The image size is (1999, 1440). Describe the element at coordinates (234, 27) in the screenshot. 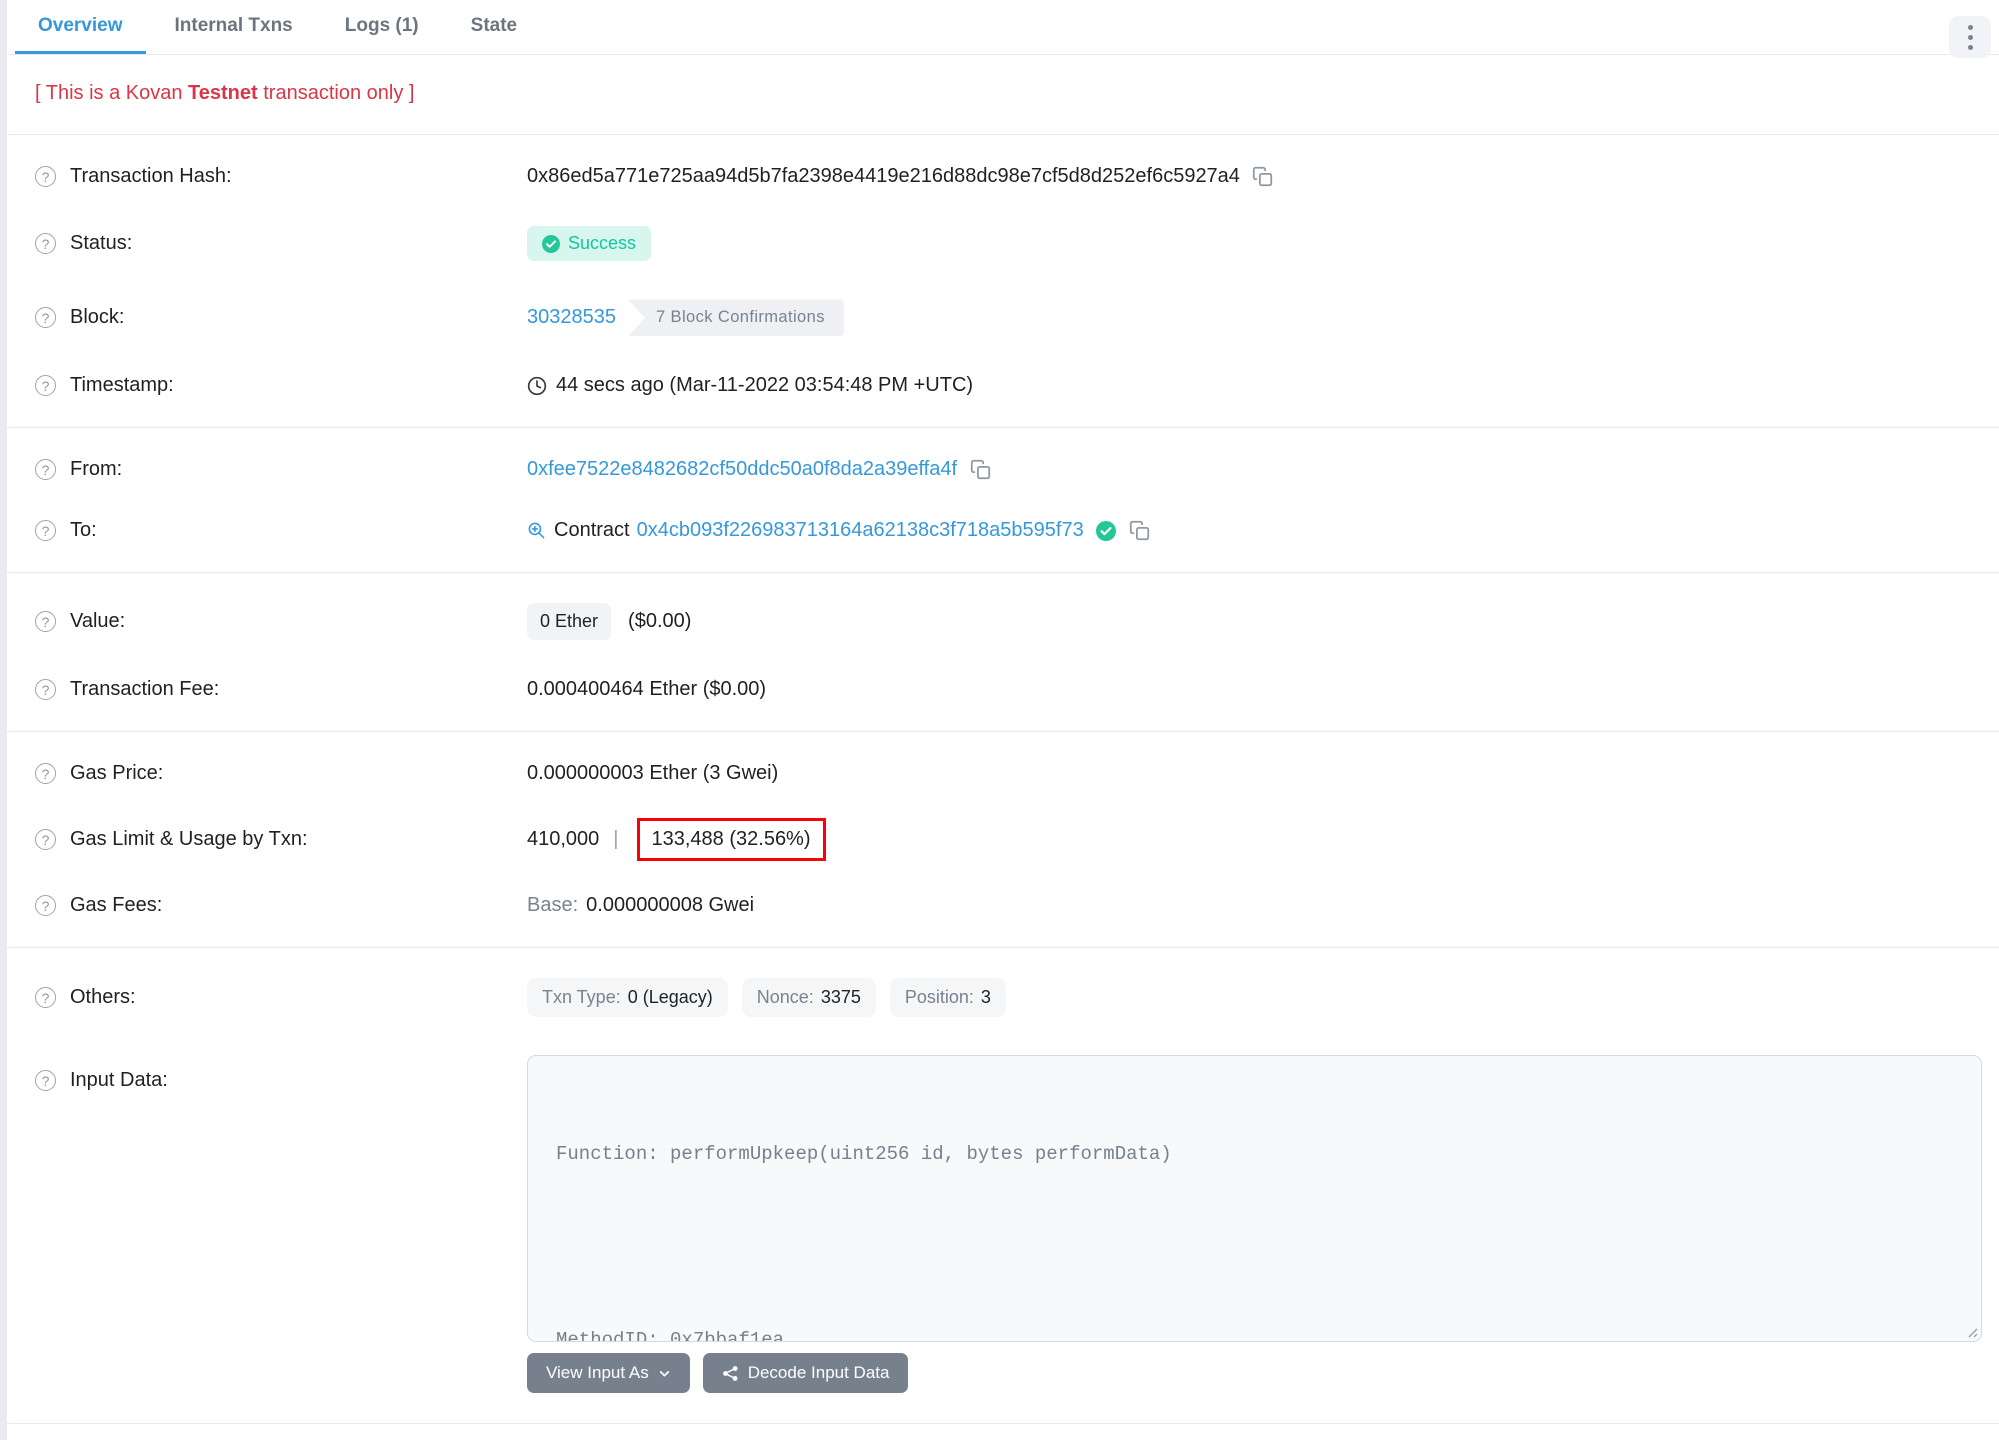

I see `tab-internal-txns: Internal Txns` at that location.